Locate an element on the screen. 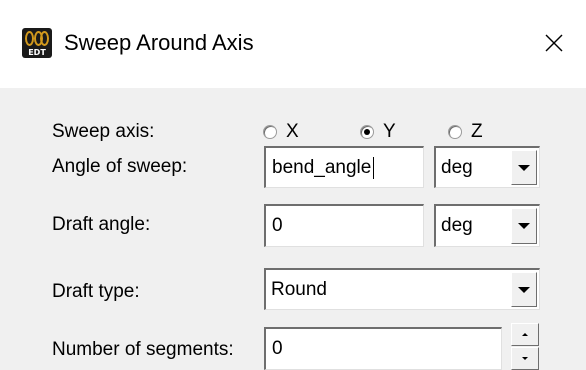  spinner-up-button is located at coordinates (525, 334).